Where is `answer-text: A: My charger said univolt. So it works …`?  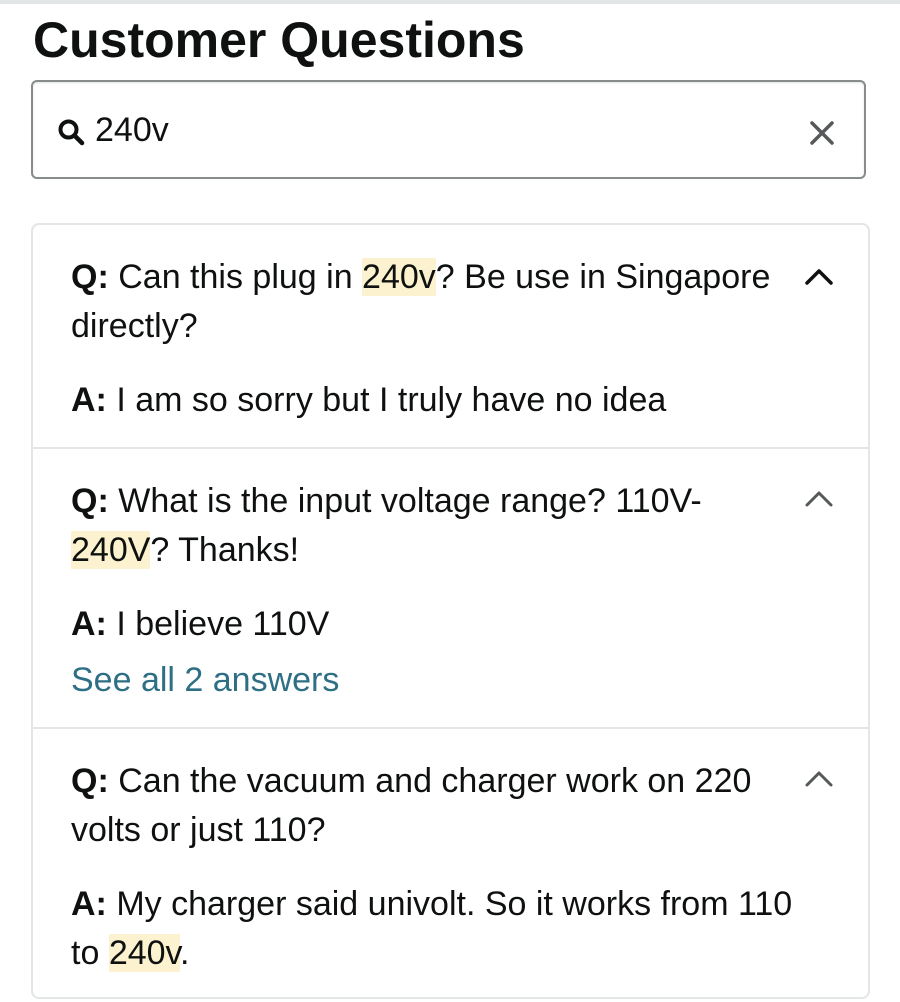
answer-text: A: My charger said univolt. So it works … is located at coordinates (432, 928).